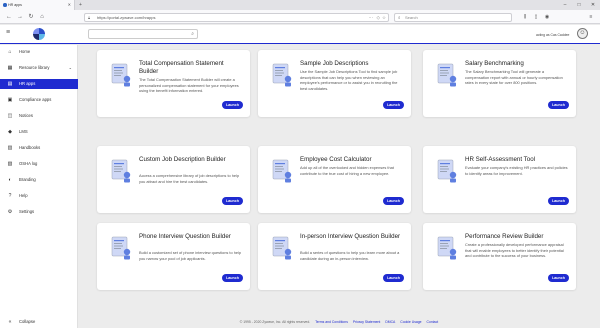 The image size is (600, 328). Describe the element at coordinates (23, 195) in the screenshot. I see `sidebar-item-label: Help` at that location.